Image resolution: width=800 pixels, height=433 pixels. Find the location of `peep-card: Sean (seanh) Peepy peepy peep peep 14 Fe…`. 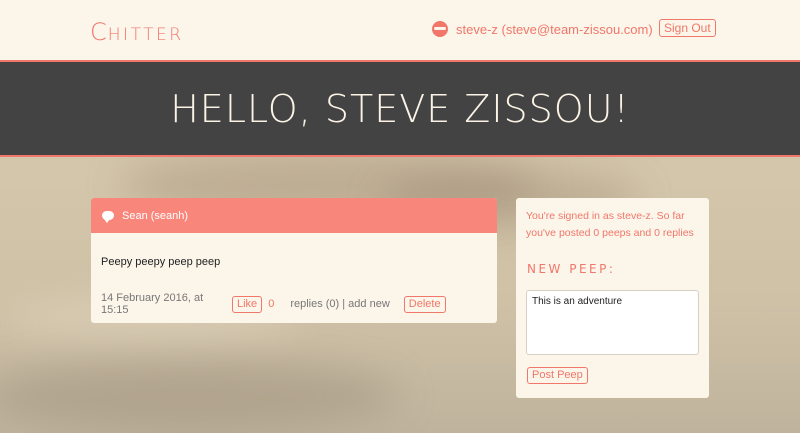

peep-card: Sean (seanh) Peepy peepy peep peep 14 Fe… is located at coordinates (294, 260).